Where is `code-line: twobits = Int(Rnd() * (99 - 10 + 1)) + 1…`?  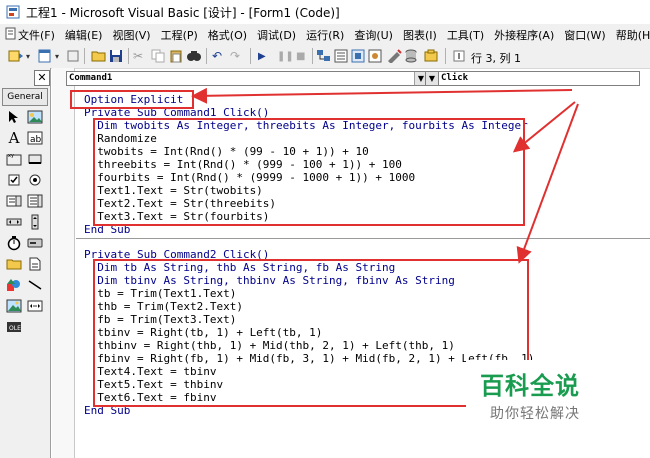 code-line: twobits = Int(Rnd() * (99 - 10 + 1)) + 1… is located at coordinates (226, 151).